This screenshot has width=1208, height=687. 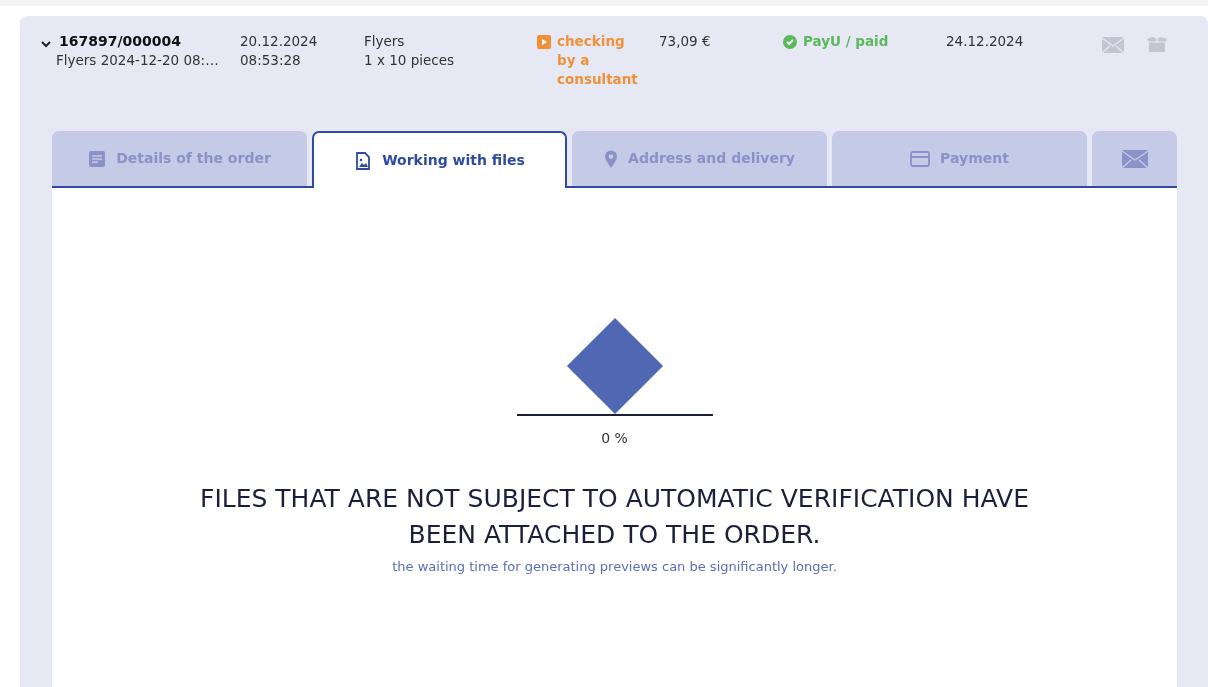 What do you see at coordinates (279, 41) in the screenshot?
I see `order-date: 20.12.2024` at bounding box center [279, 41].